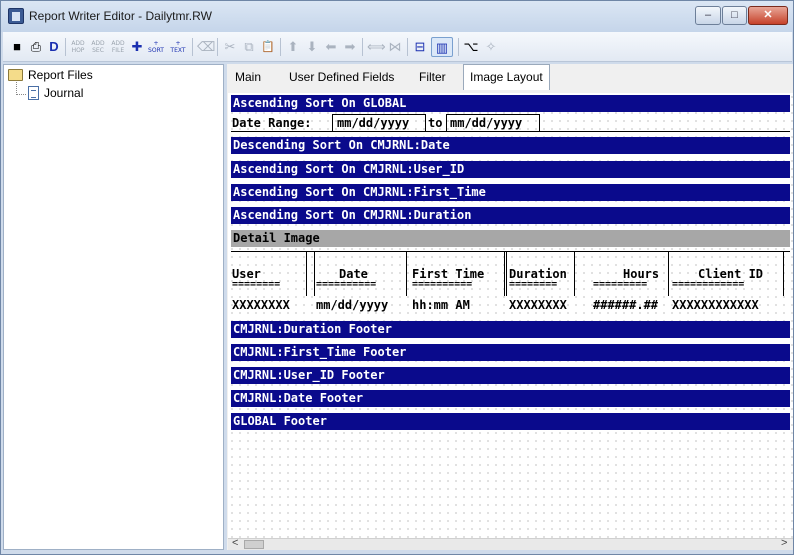 This screenshot has height=555, width=794. Describe the element at coordinates (54, 47) in the screenshot. I see `d-button: D` at that location.